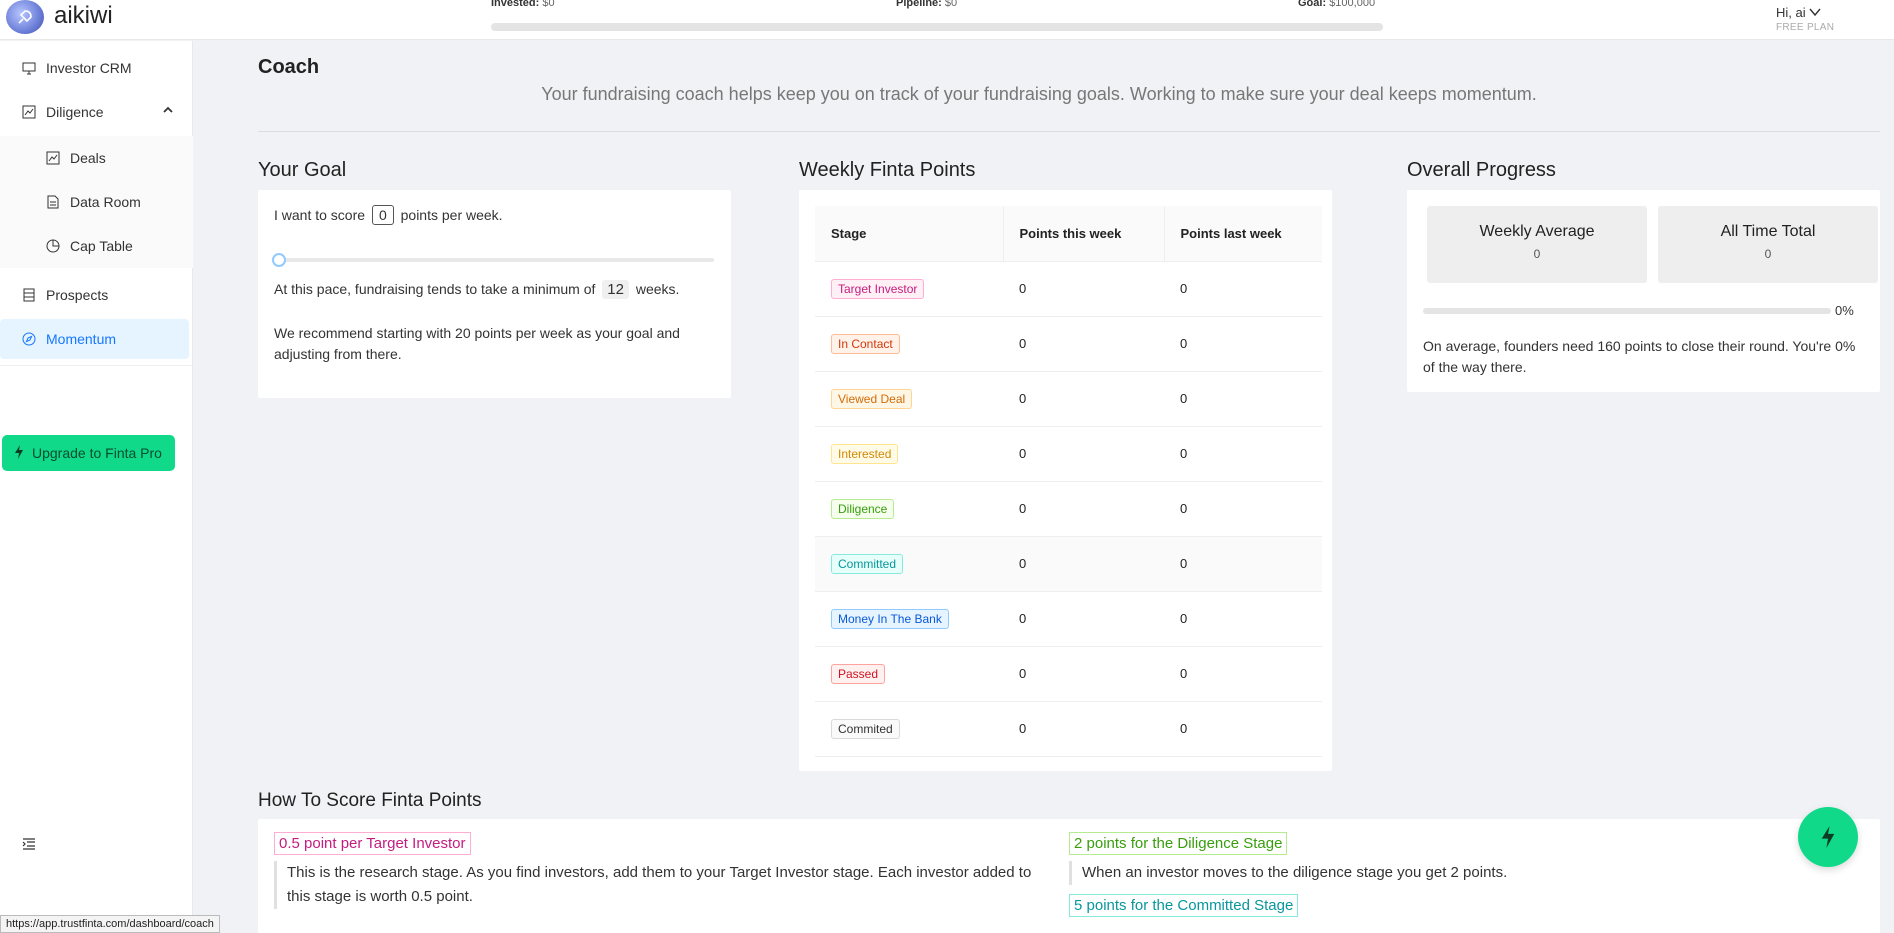  I want to click on weekly-section-title: Weekly Finta Points, so click(887, 170).